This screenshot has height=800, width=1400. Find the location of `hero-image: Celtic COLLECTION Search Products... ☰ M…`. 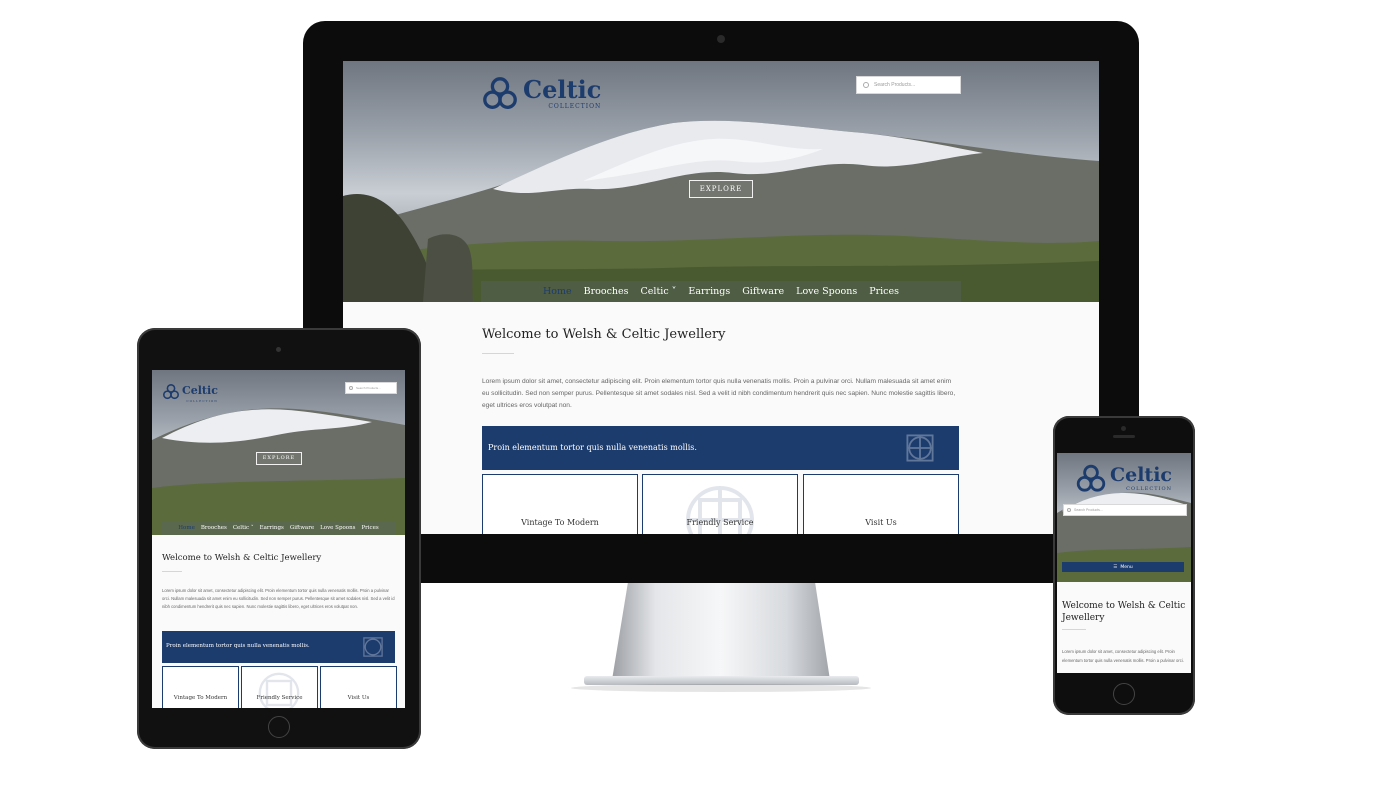

hero-image: Celtic COLLECTION Search Products... ☰ M… is located at coordinates (1124, 517).